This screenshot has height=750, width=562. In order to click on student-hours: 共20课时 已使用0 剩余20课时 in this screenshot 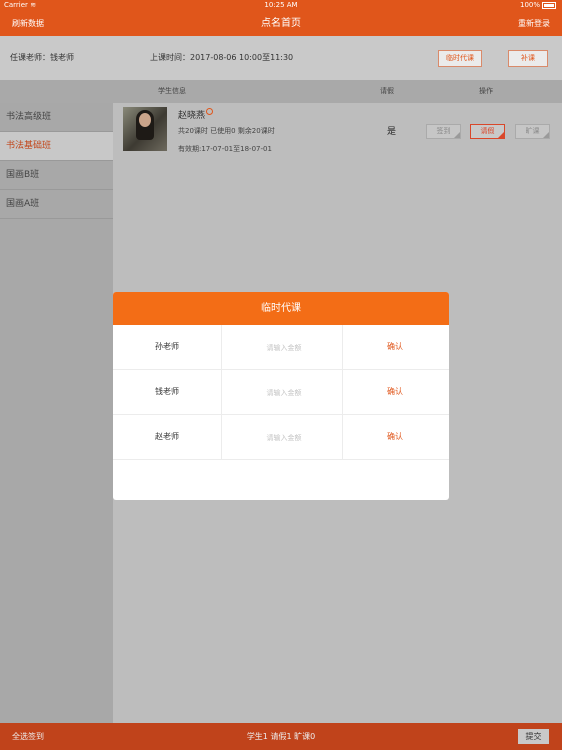, I will do `click(226, 131)`.